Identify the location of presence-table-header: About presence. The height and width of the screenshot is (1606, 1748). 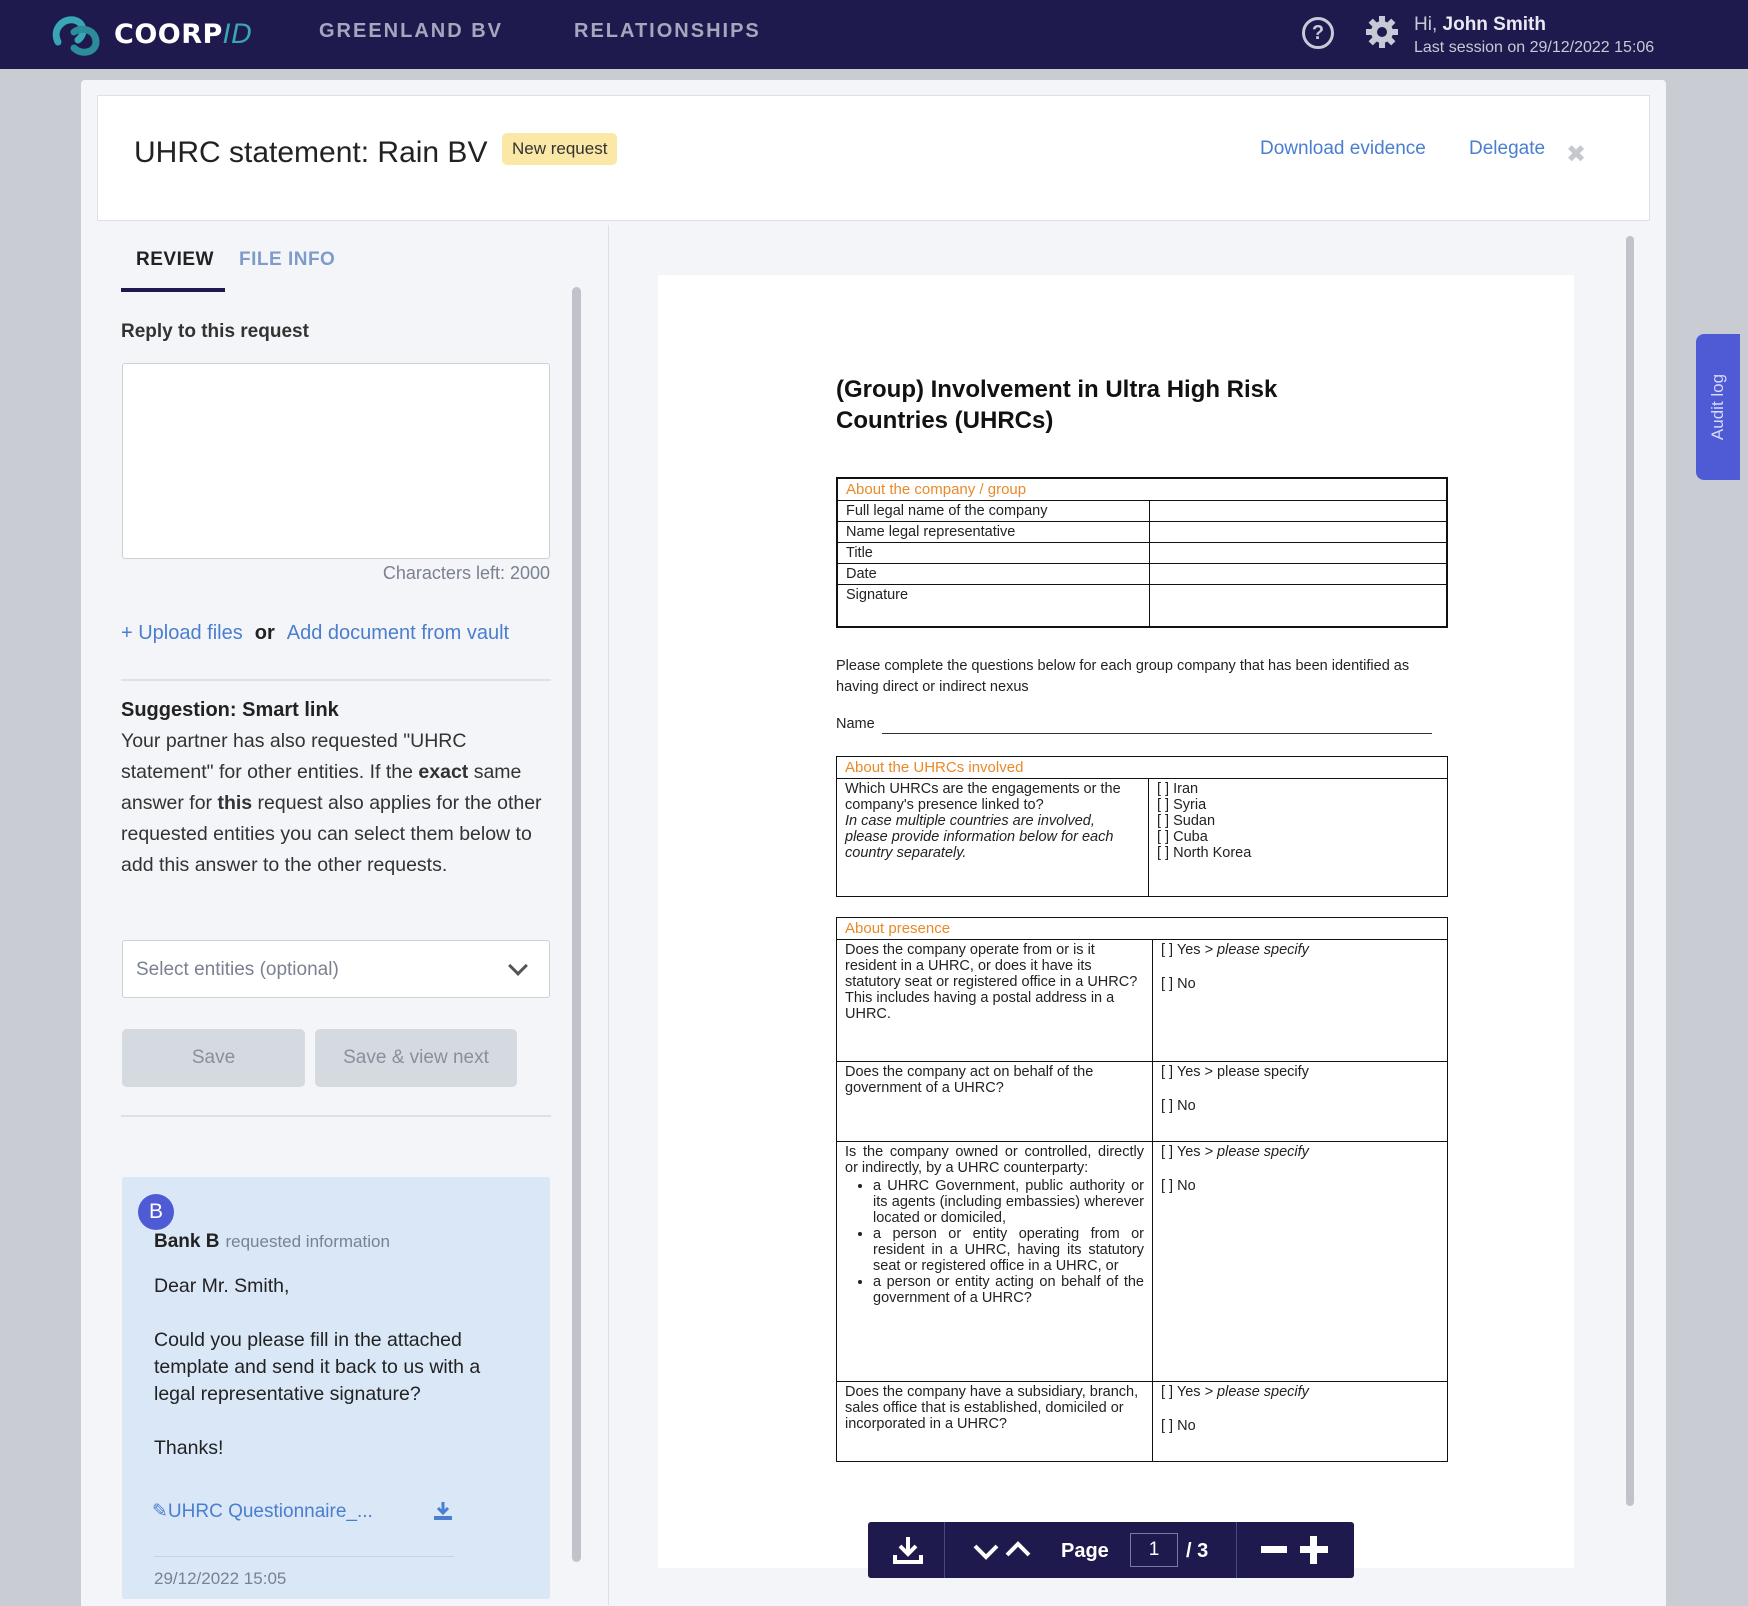
(1142, 928).